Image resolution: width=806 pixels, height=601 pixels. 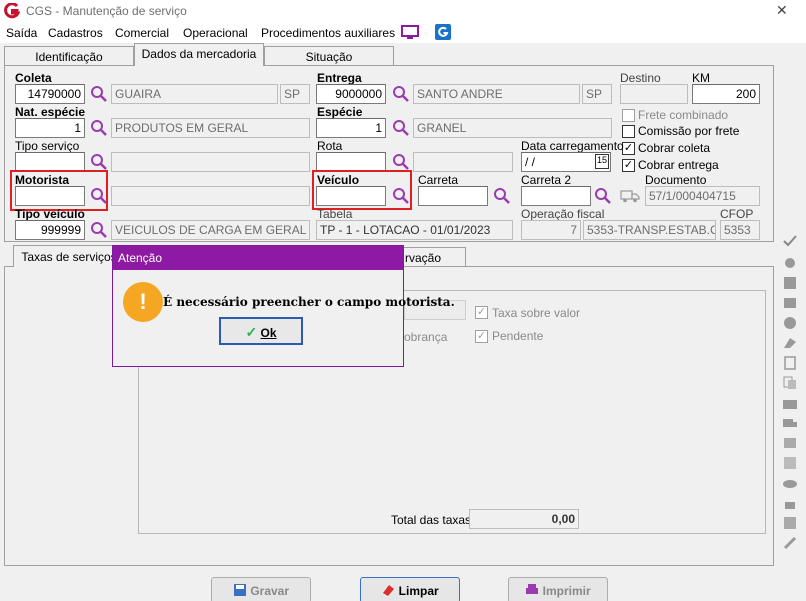 What do you see at coordinates (532, 589) in the screenshot?
I see `printer-icon` at bounding box center [532, 589].